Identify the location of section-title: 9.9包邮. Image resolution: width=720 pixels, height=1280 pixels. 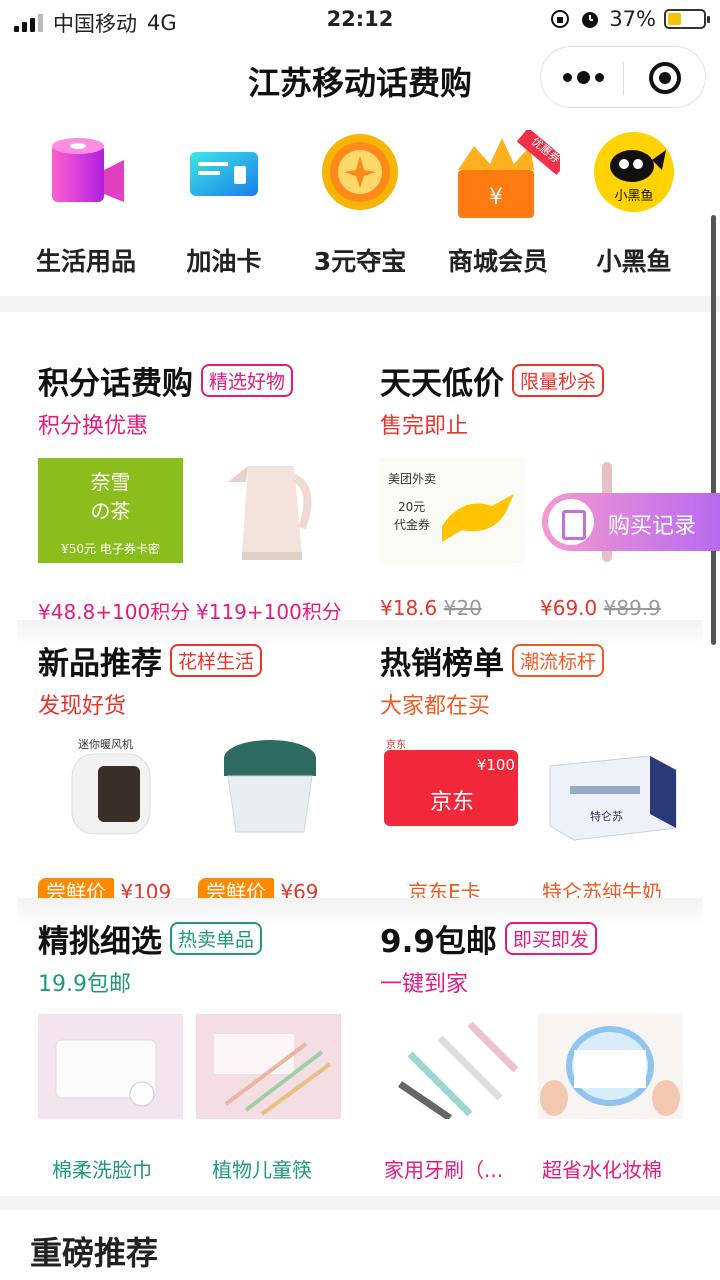
(438, 941).